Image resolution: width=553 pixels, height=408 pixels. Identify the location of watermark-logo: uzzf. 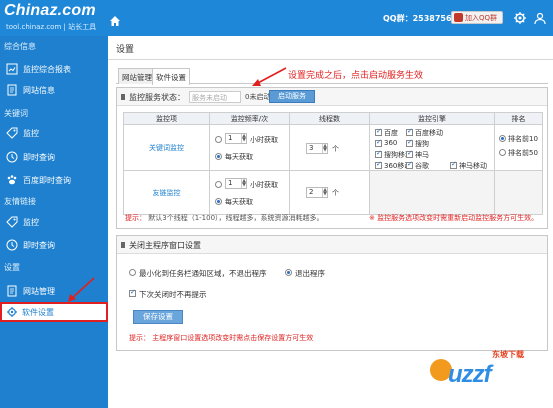
(470, 374).